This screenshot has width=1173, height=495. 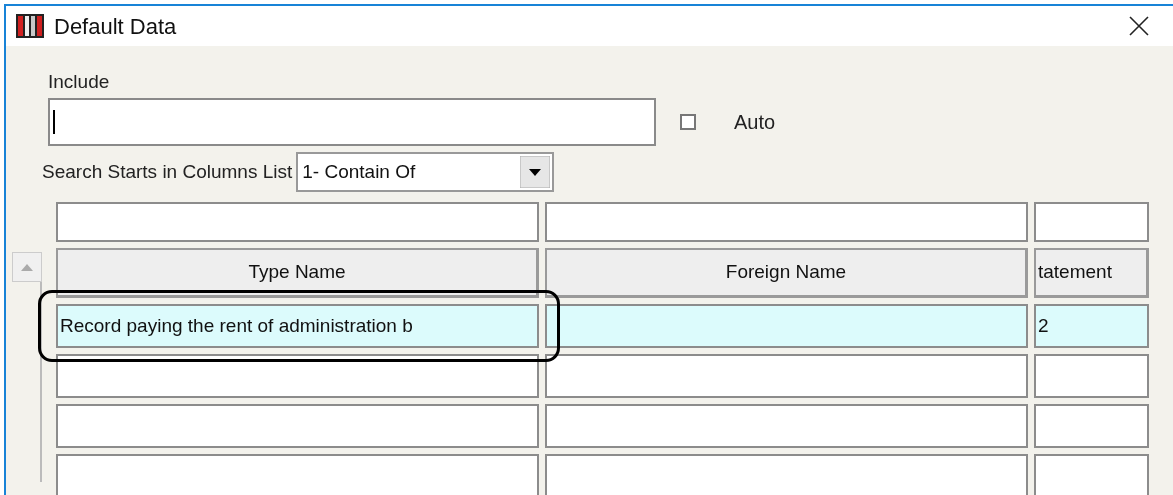 What do you see at coordinates (297, 273) in the screenshot?
I see `column-header: Type Name` at bounding box center [297, 273].